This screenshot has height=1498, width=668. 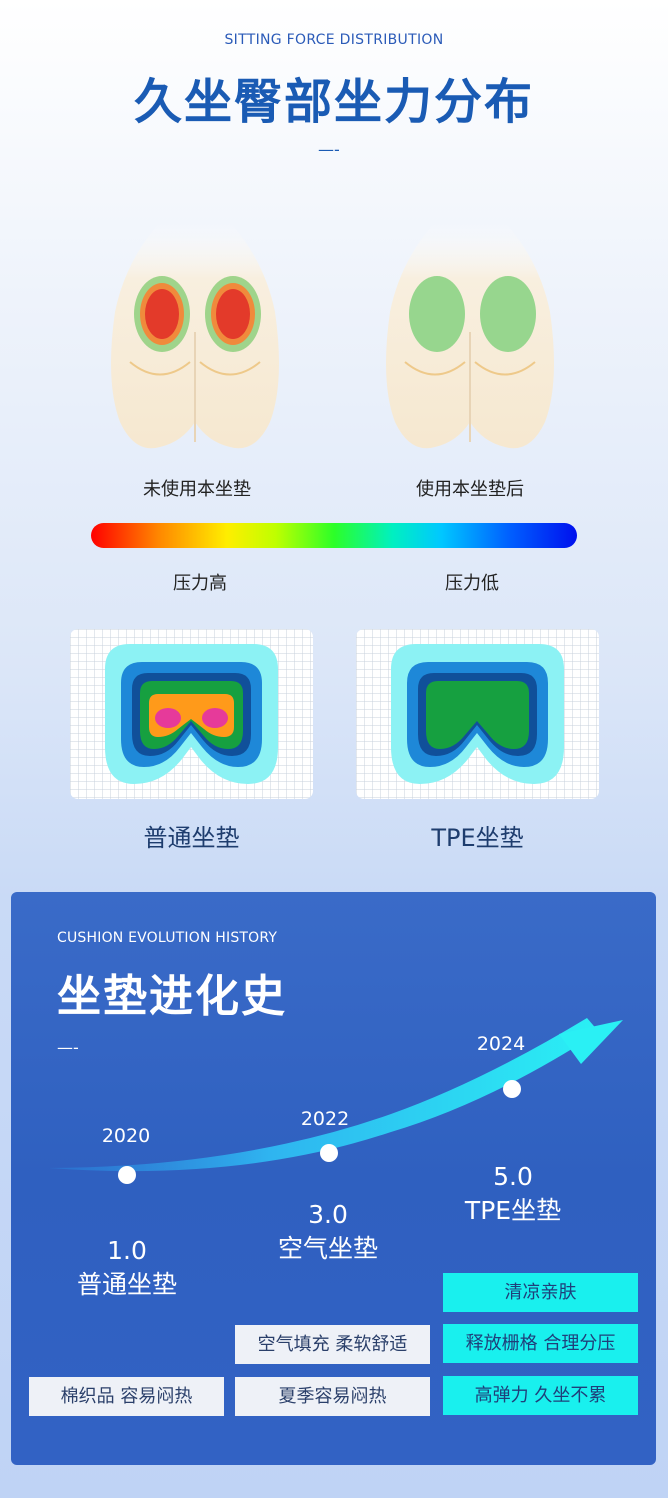 I want to click on before-label: 未使用本坐垫, so click(x=197, y=489).